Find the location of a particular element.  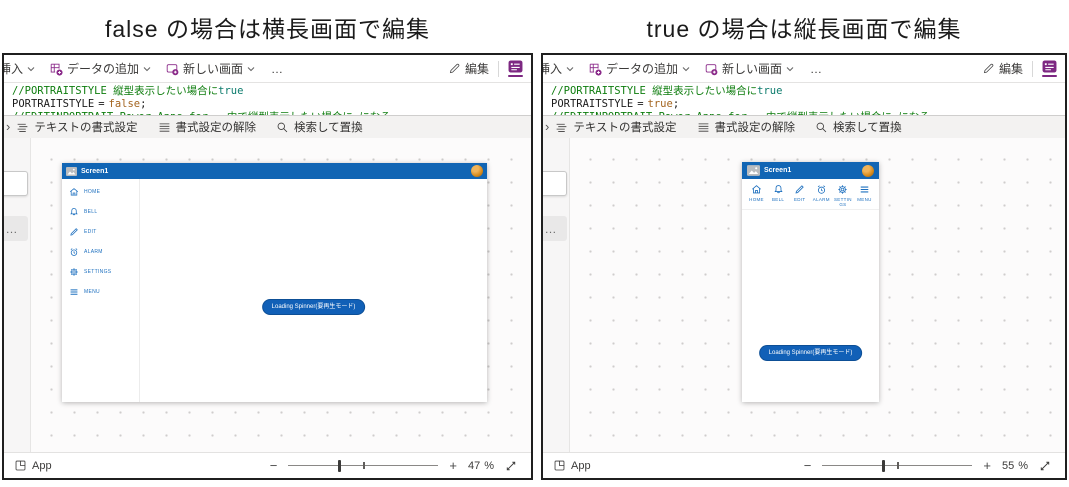

gear-icon is located at coordinates (74, 272).